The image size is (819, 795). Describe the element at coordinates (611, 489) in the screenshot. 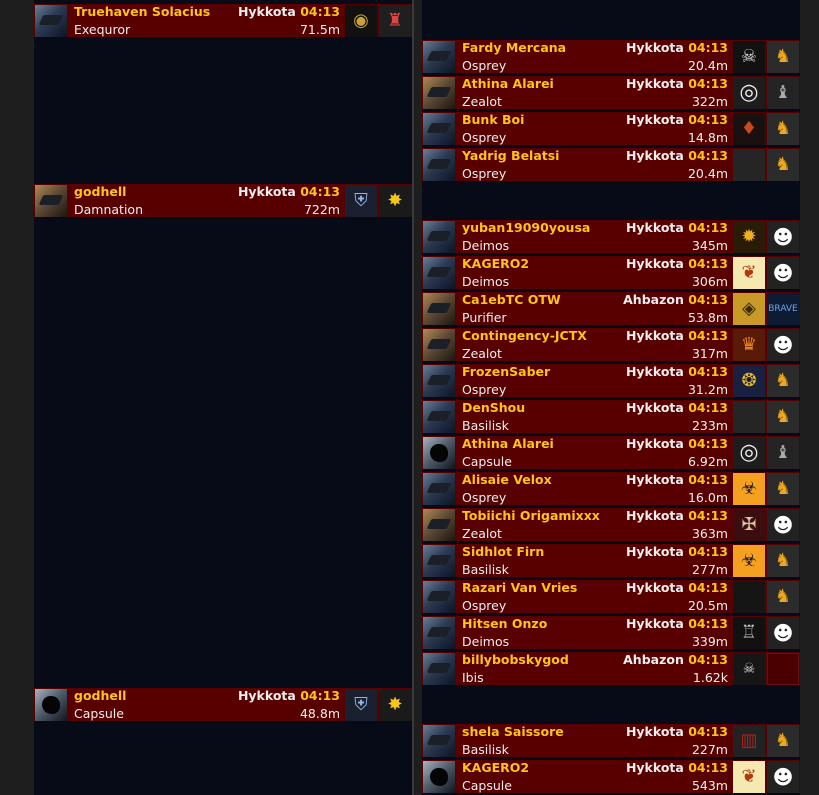

I see `kill-row: Alisaie Velox Osprey Hykkota 04:13 16.0m` at that location.